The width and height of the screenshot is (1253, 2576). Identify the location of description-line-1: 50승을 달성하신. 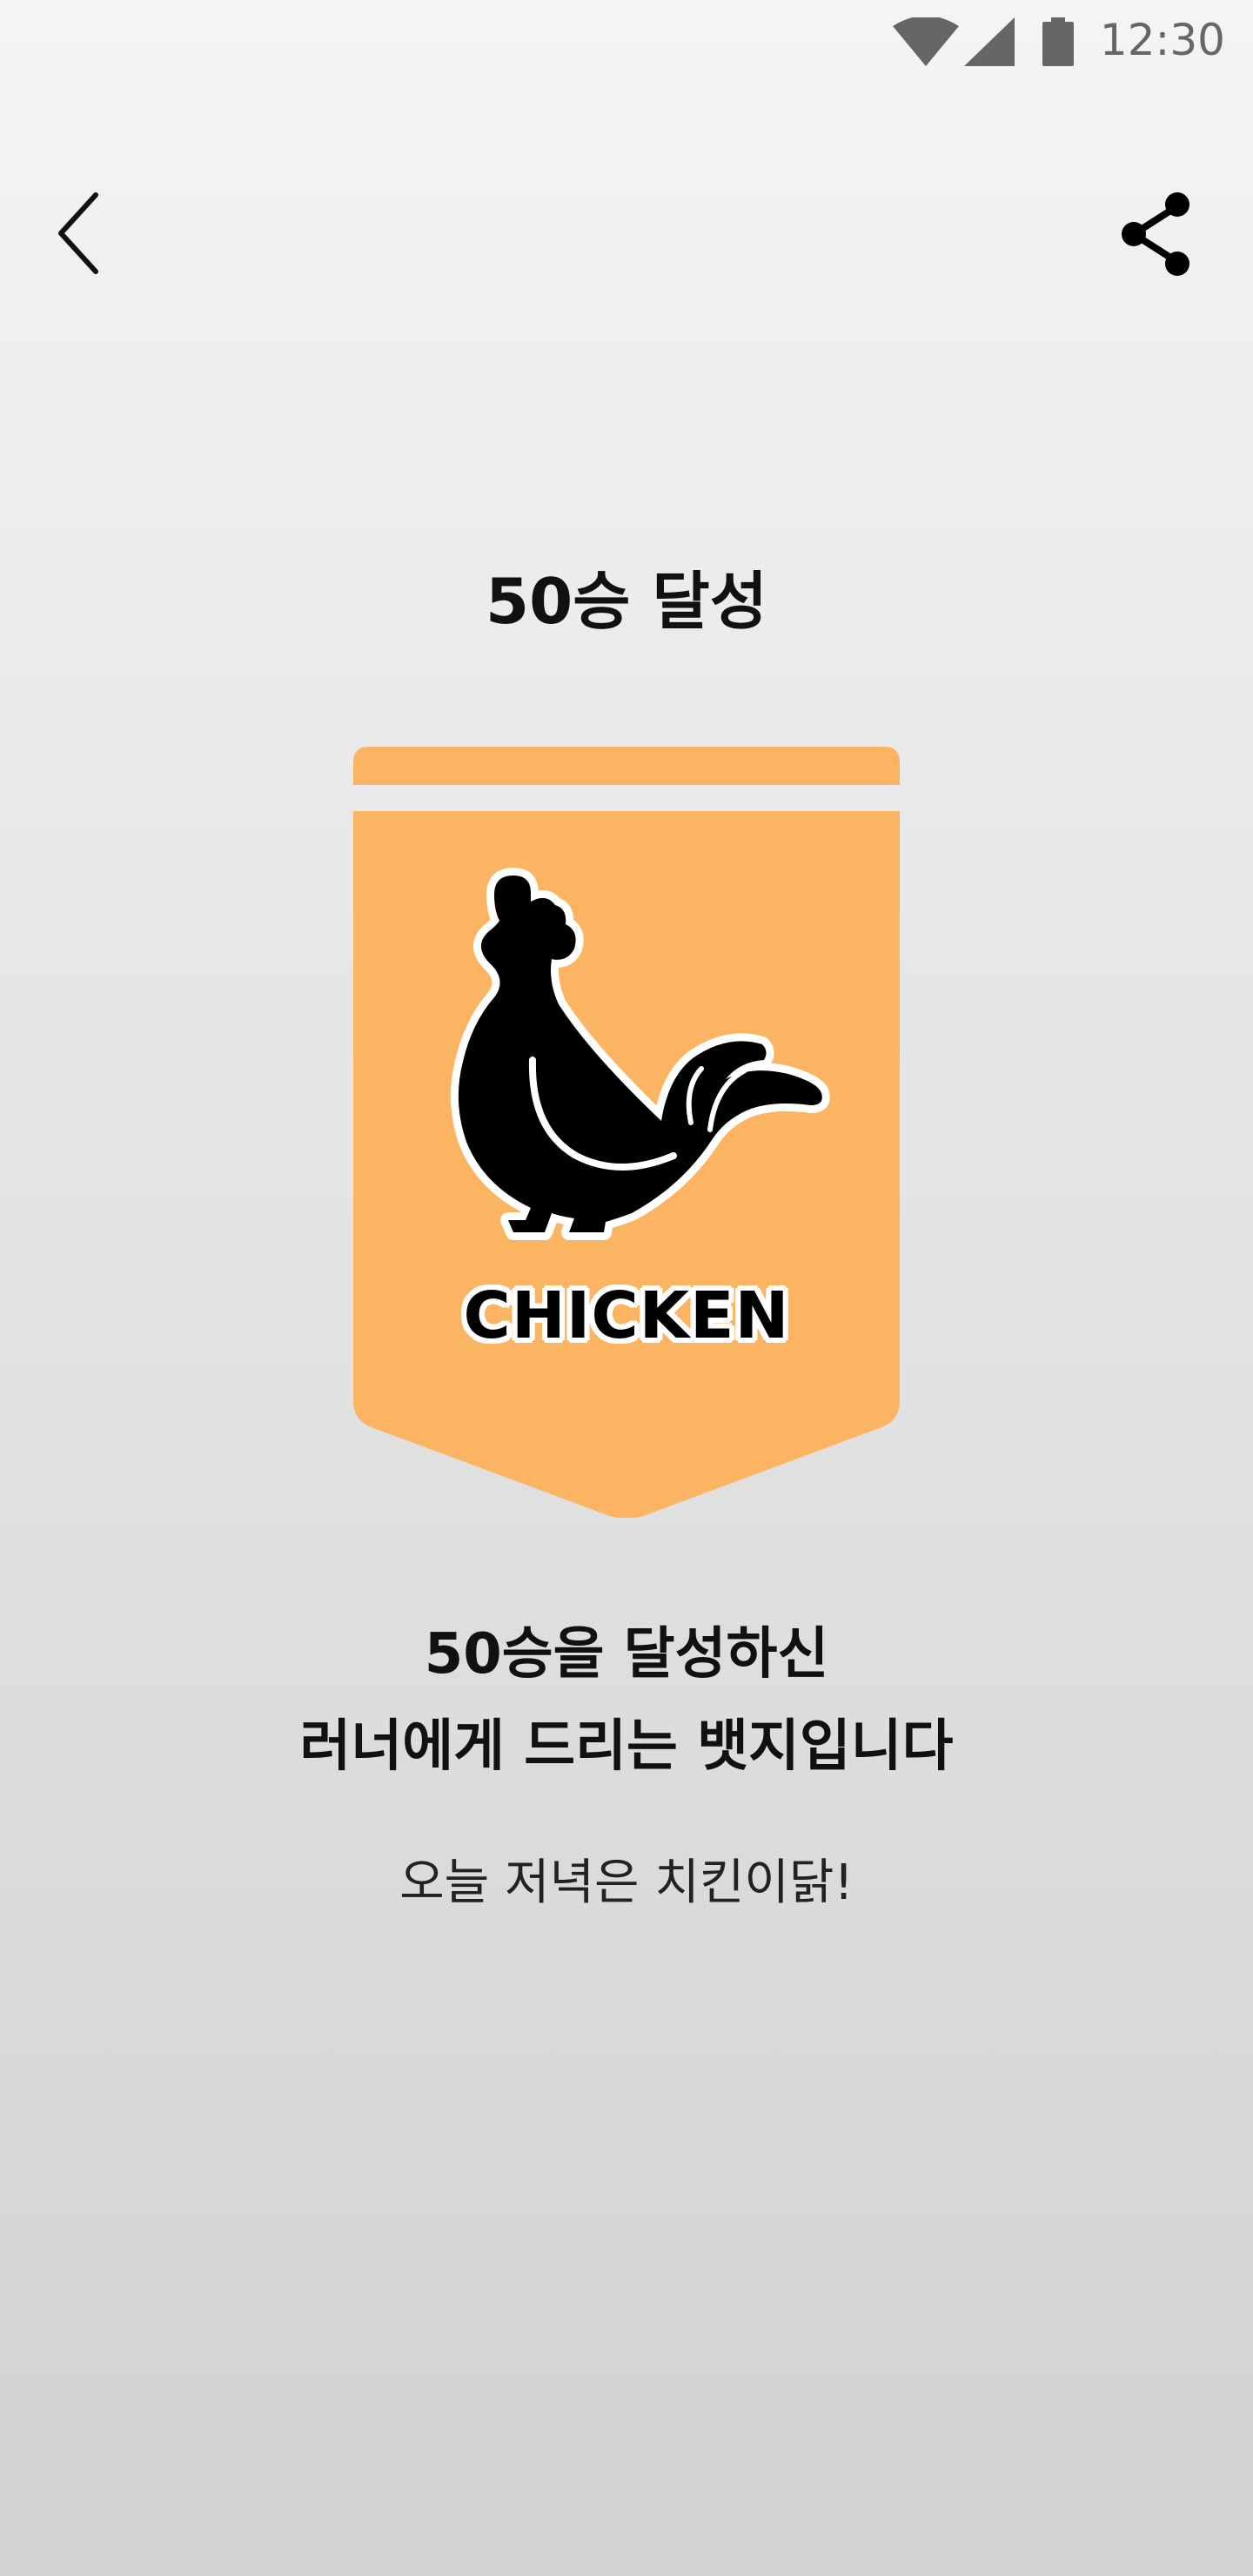
(626, 1654).